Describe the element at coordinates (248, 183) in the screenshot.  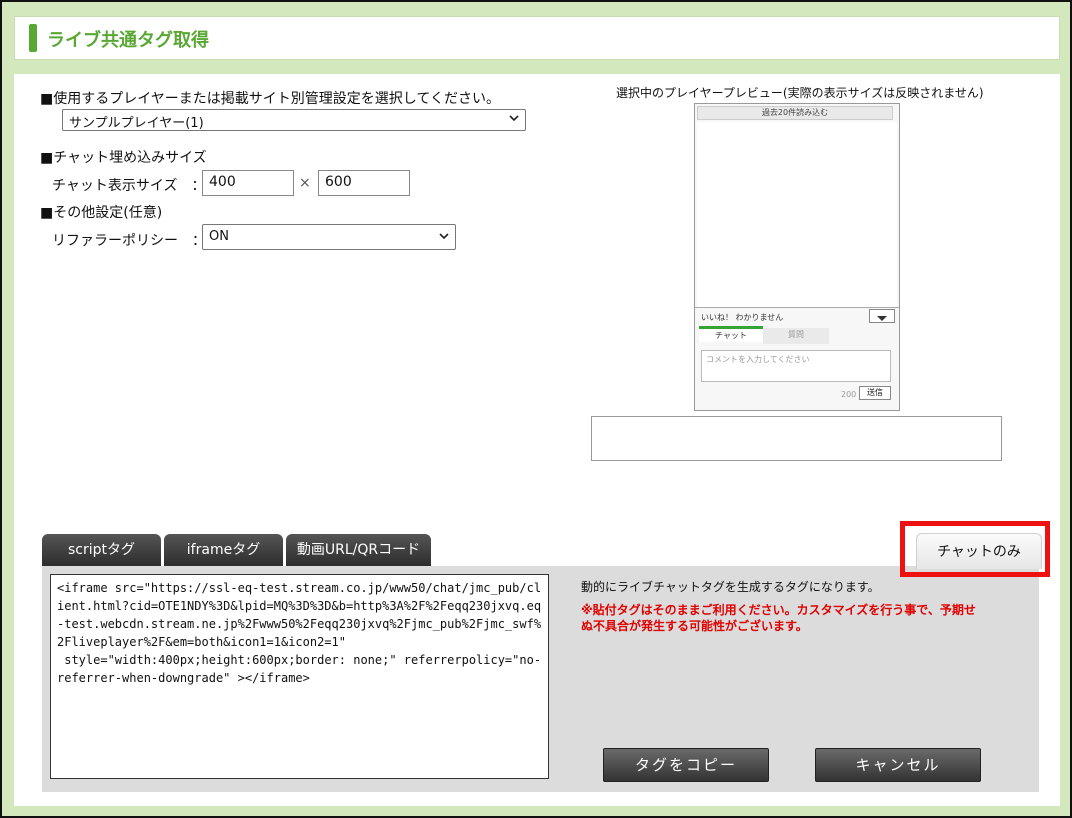
I see `chat-width-input: 400` at that location.